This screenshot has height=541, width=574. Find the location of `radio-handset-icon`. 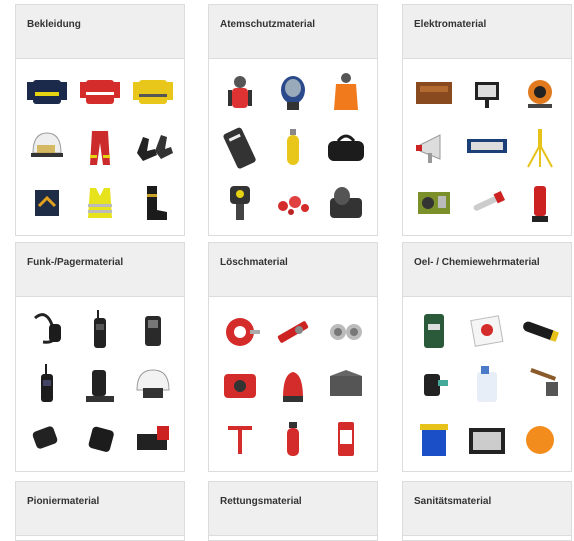

radio-handset-icon is located at coordinates (46, 384).